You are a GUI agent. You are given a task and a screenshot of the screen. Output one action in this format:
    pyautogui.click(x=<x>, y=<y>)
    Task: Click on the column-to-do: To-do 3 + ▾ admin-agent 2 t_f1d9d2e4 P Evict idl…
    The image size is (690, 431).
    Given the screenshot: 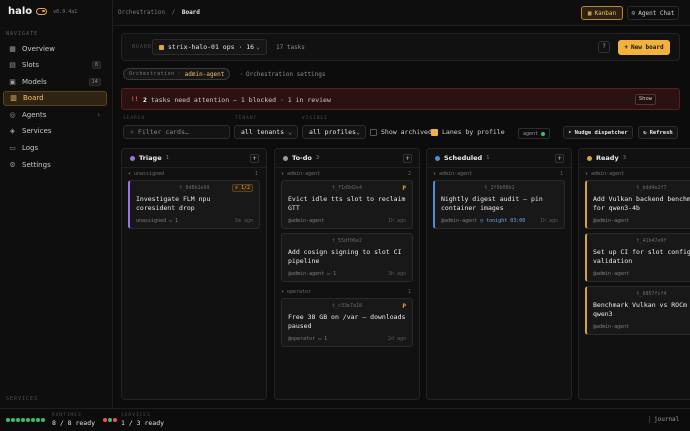 What is the action you would take?
    pyautogui.click(x=347, y=274)
    